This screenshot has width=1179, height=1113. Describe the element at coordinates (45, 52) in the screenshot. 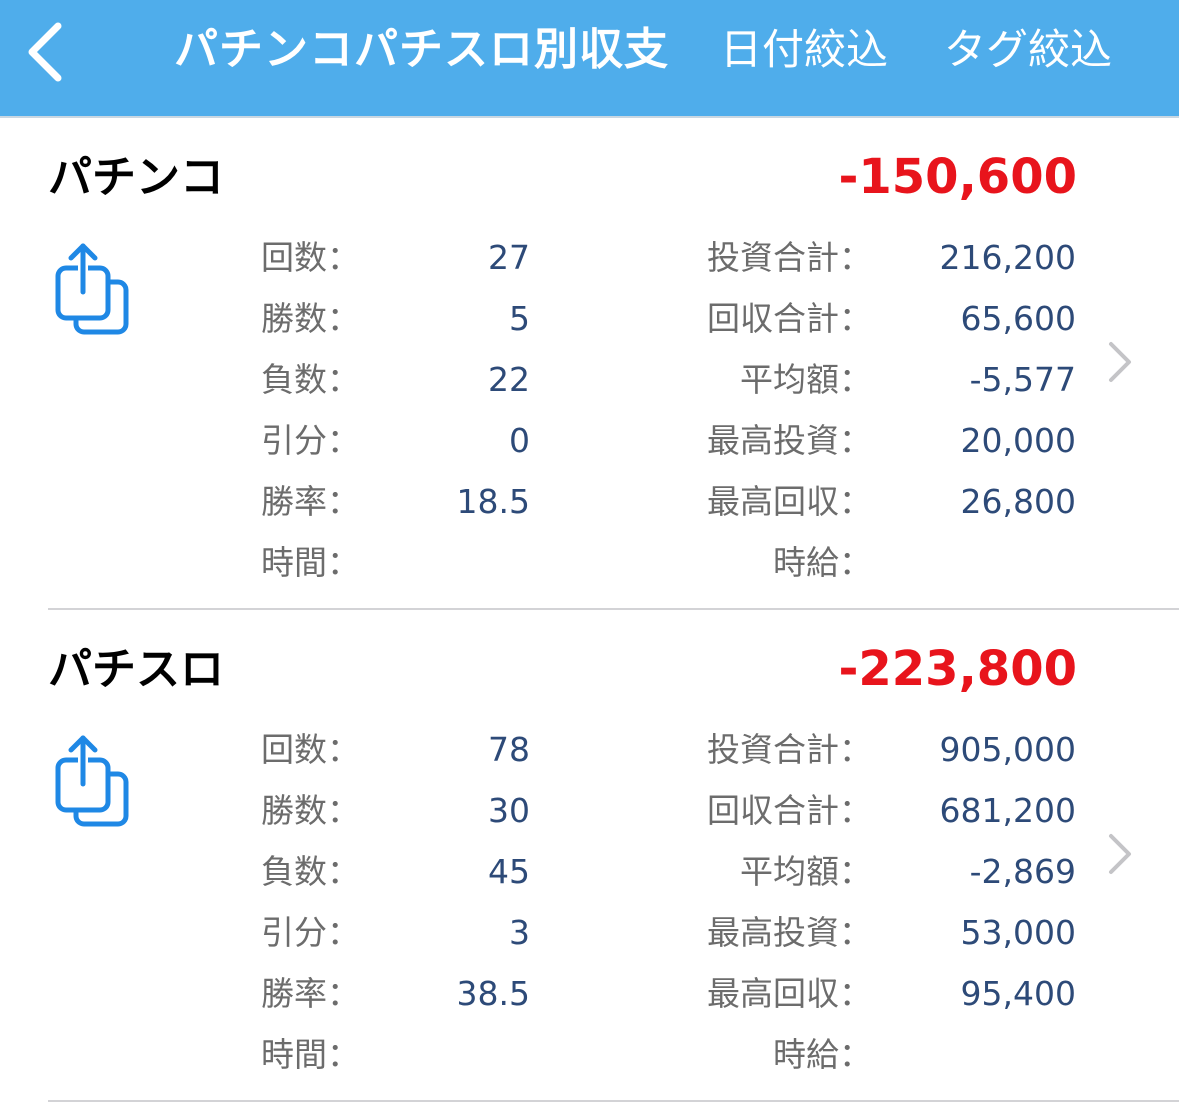

I see `chevron-left-icon` at that location.